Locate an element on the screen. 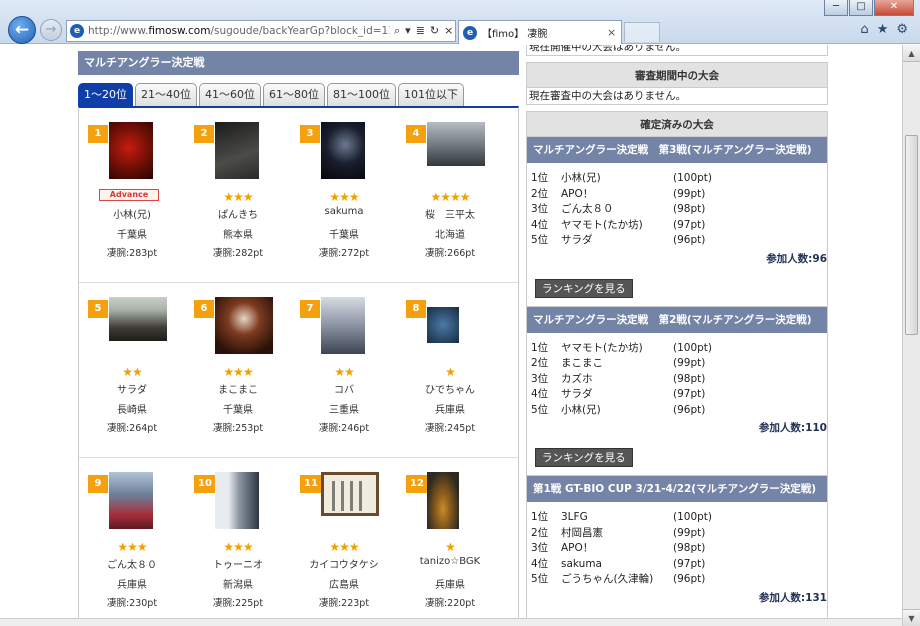 This screenshot has width=920, height=626. result-name: ごうちゃん(久津輪) is located at coordinates (617, 580).